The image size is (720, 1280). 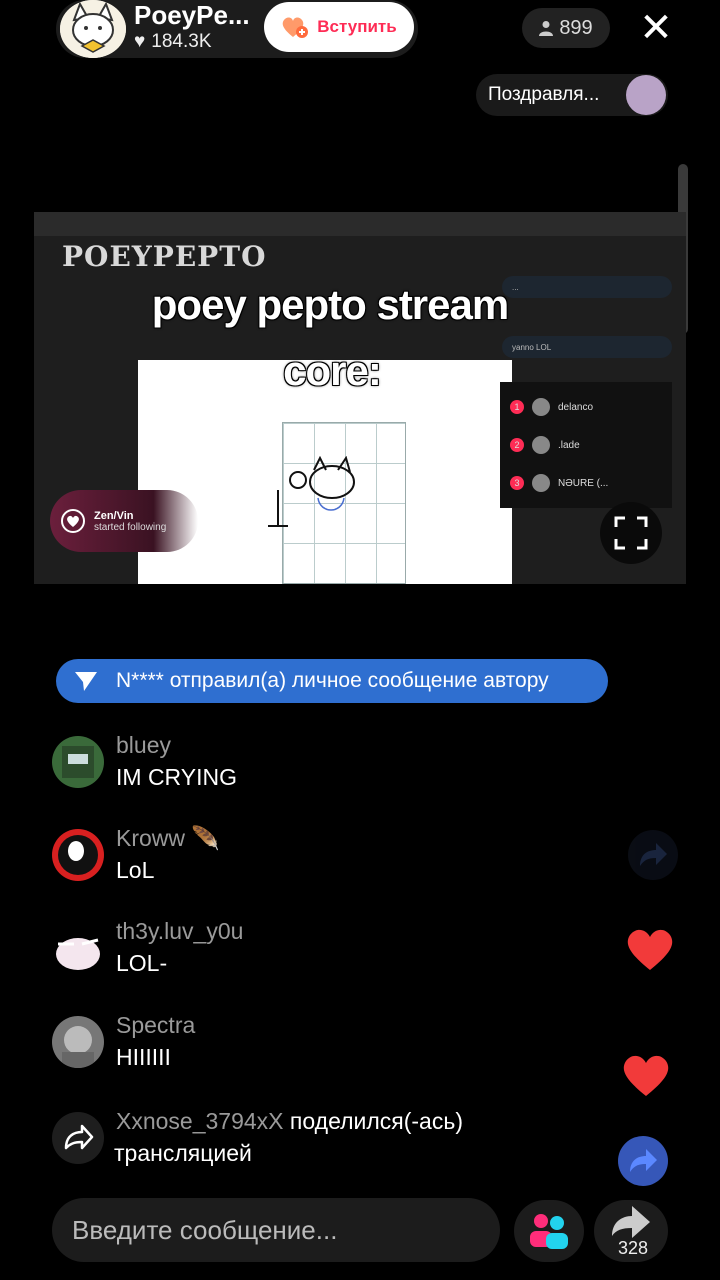 I want to click on comment-username: bluey, so click(x=143, y=745).